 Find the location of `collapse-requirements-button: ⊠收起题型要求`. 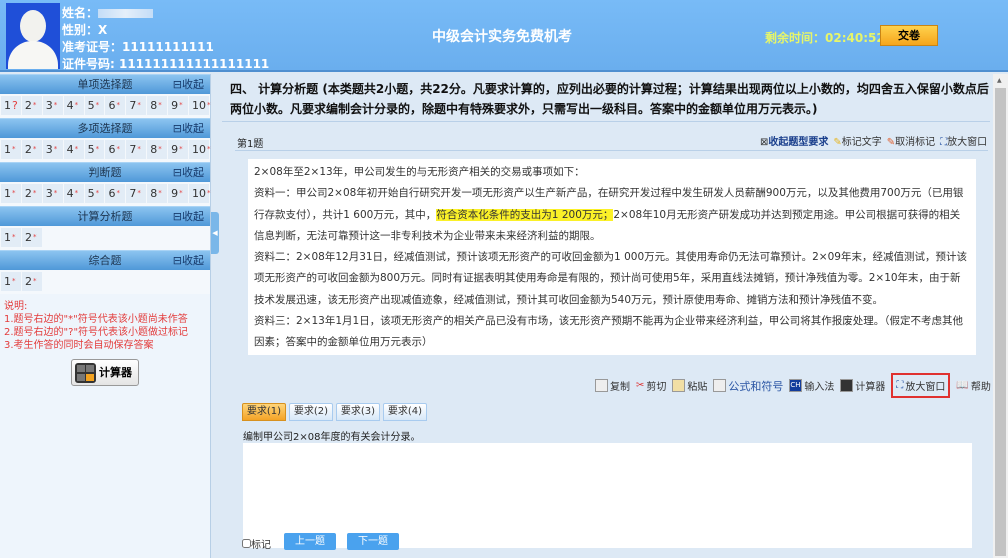

collapse-requirements-button: ⊠收起题型要求 is located at coordinates (794, 140).